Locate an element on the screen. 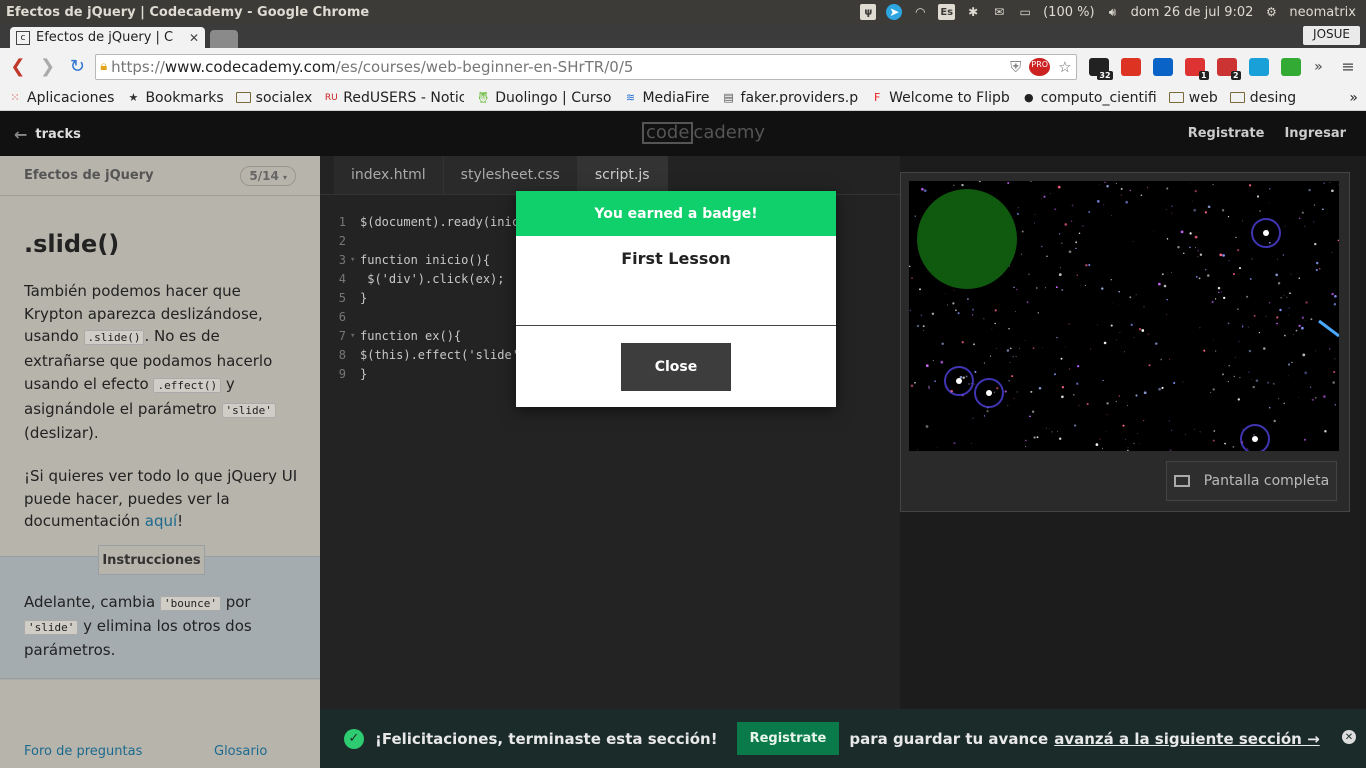  bluetooth-icon: ✱ is located at coordinates (973, 12).